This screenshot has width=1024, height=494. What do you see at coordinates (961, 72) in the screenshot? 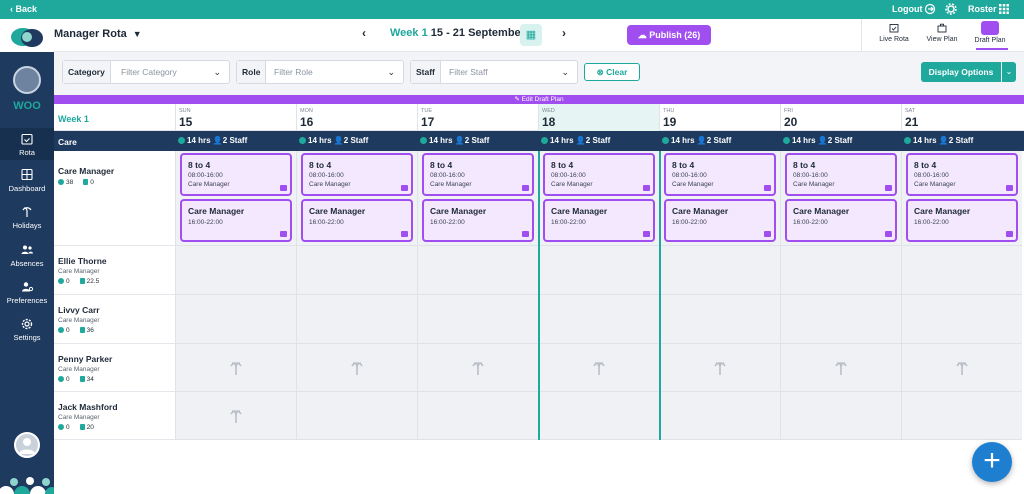
I see `display-options-button: Display Options` at bounding box center [961, 72].